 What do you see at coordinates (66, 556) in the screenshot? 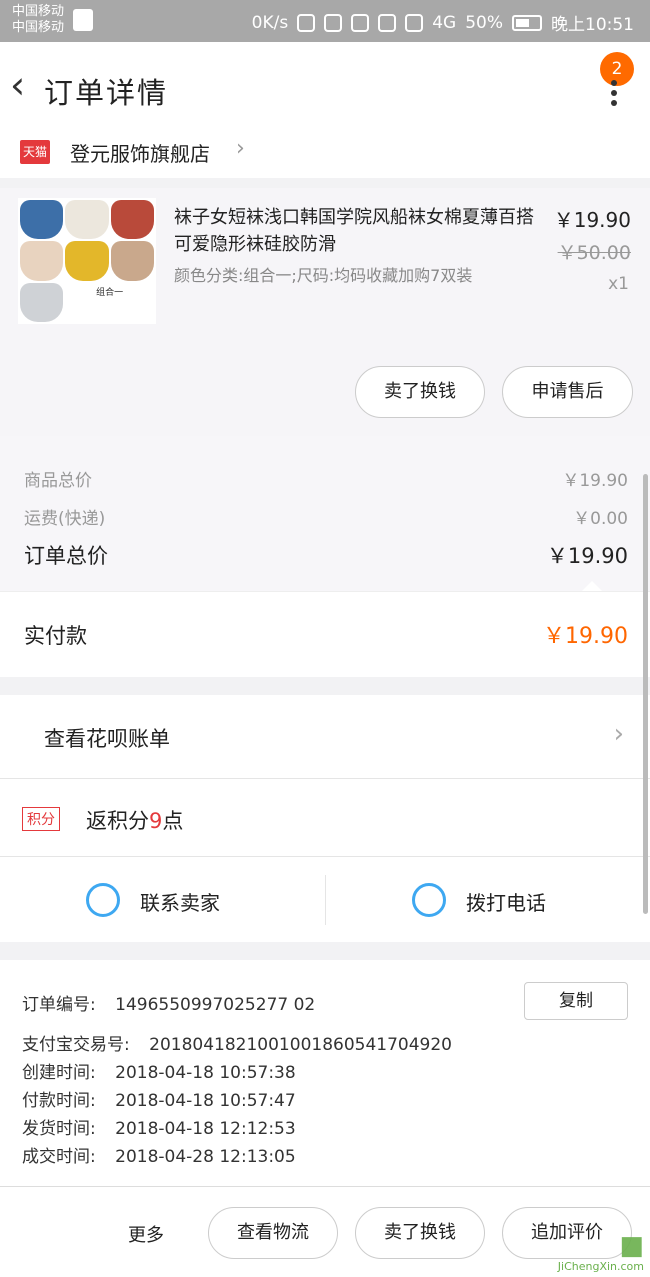
I see `order-total-label: 订单总价` at bounding box center [66, 556].